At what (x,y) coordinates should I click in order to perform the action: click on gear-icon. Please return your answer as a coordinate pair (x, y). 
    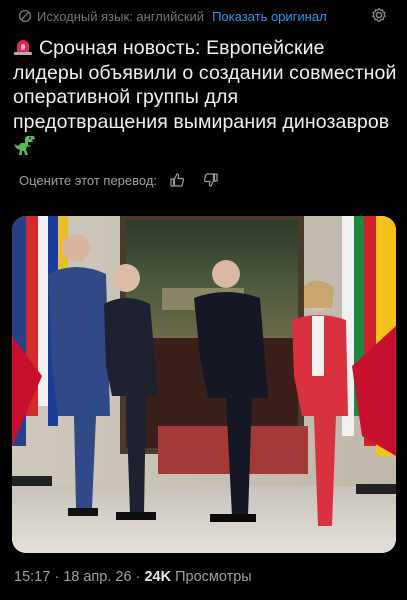
    Looking at the image, I should click on (379, 15).